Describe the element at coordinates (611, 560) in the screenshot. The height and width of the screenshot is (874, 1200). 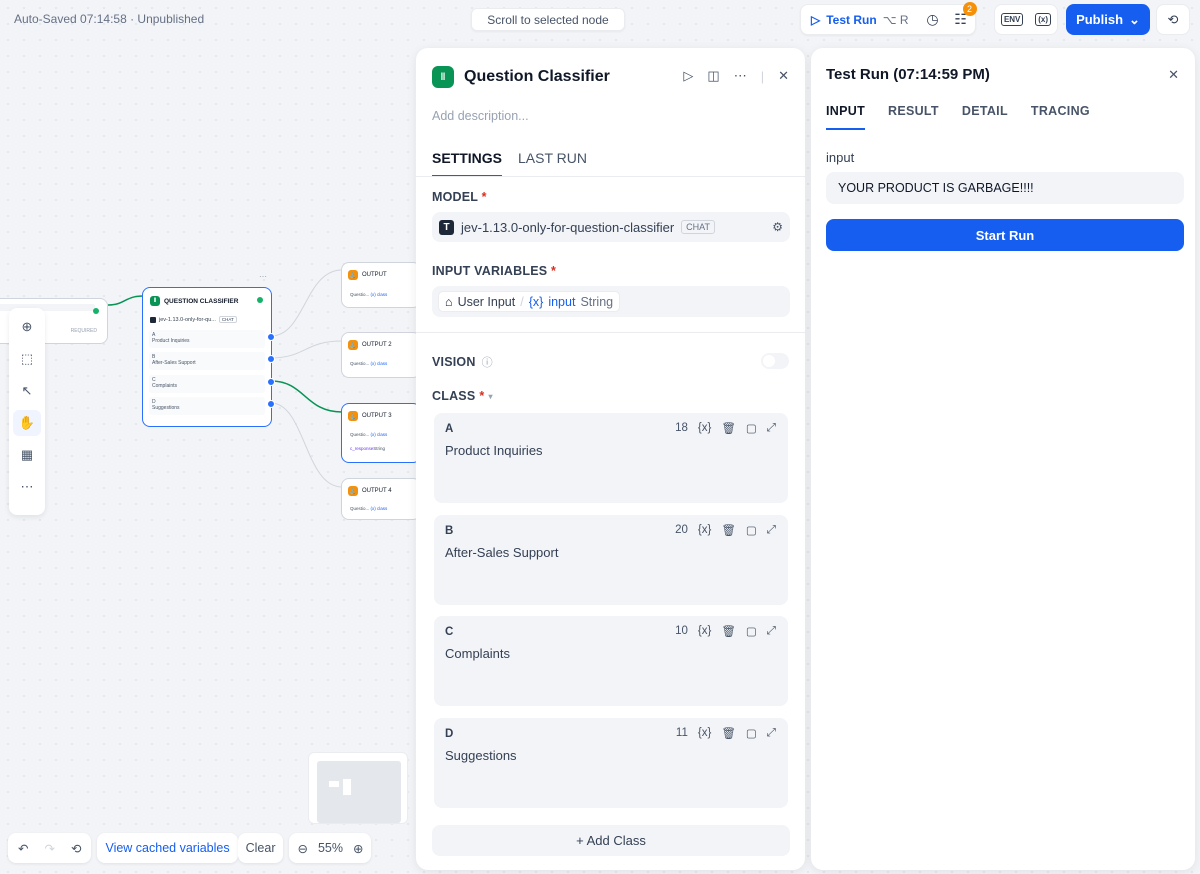
I see `class-card: B After-Sales Support 20 {x} 🗑 ▢ ⤢` at that location.